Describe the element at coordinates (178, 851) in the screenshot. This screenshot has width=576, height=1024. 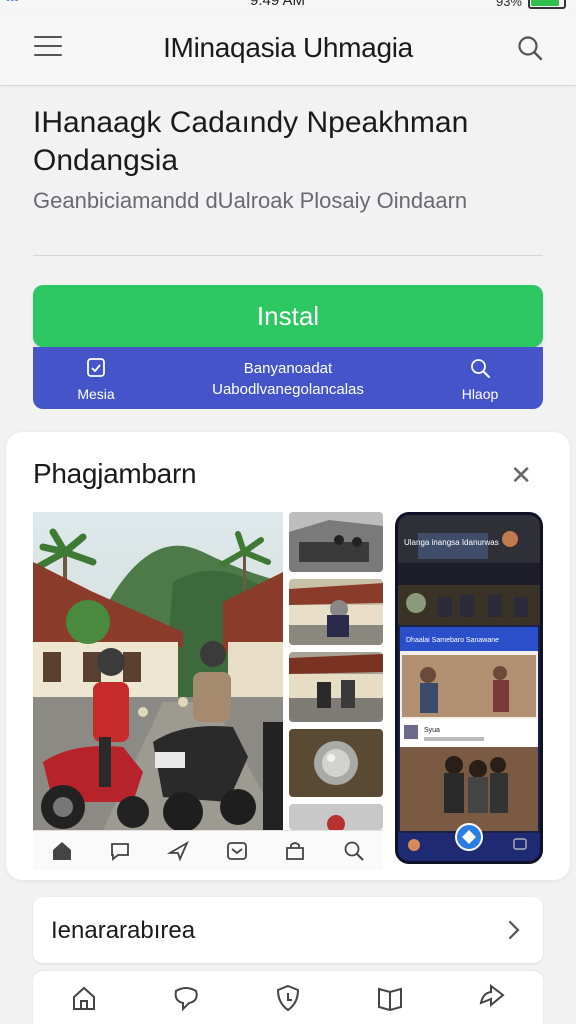
I see `send-icon` at that location.